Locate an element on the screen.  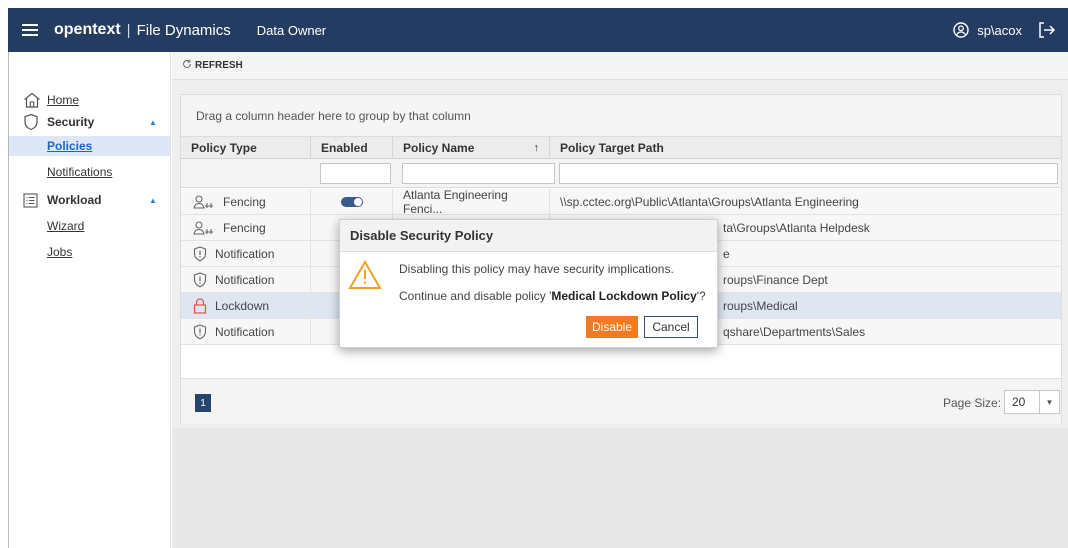
sidebar-item-wizard: Wizard is located at coordinates (65, 226).